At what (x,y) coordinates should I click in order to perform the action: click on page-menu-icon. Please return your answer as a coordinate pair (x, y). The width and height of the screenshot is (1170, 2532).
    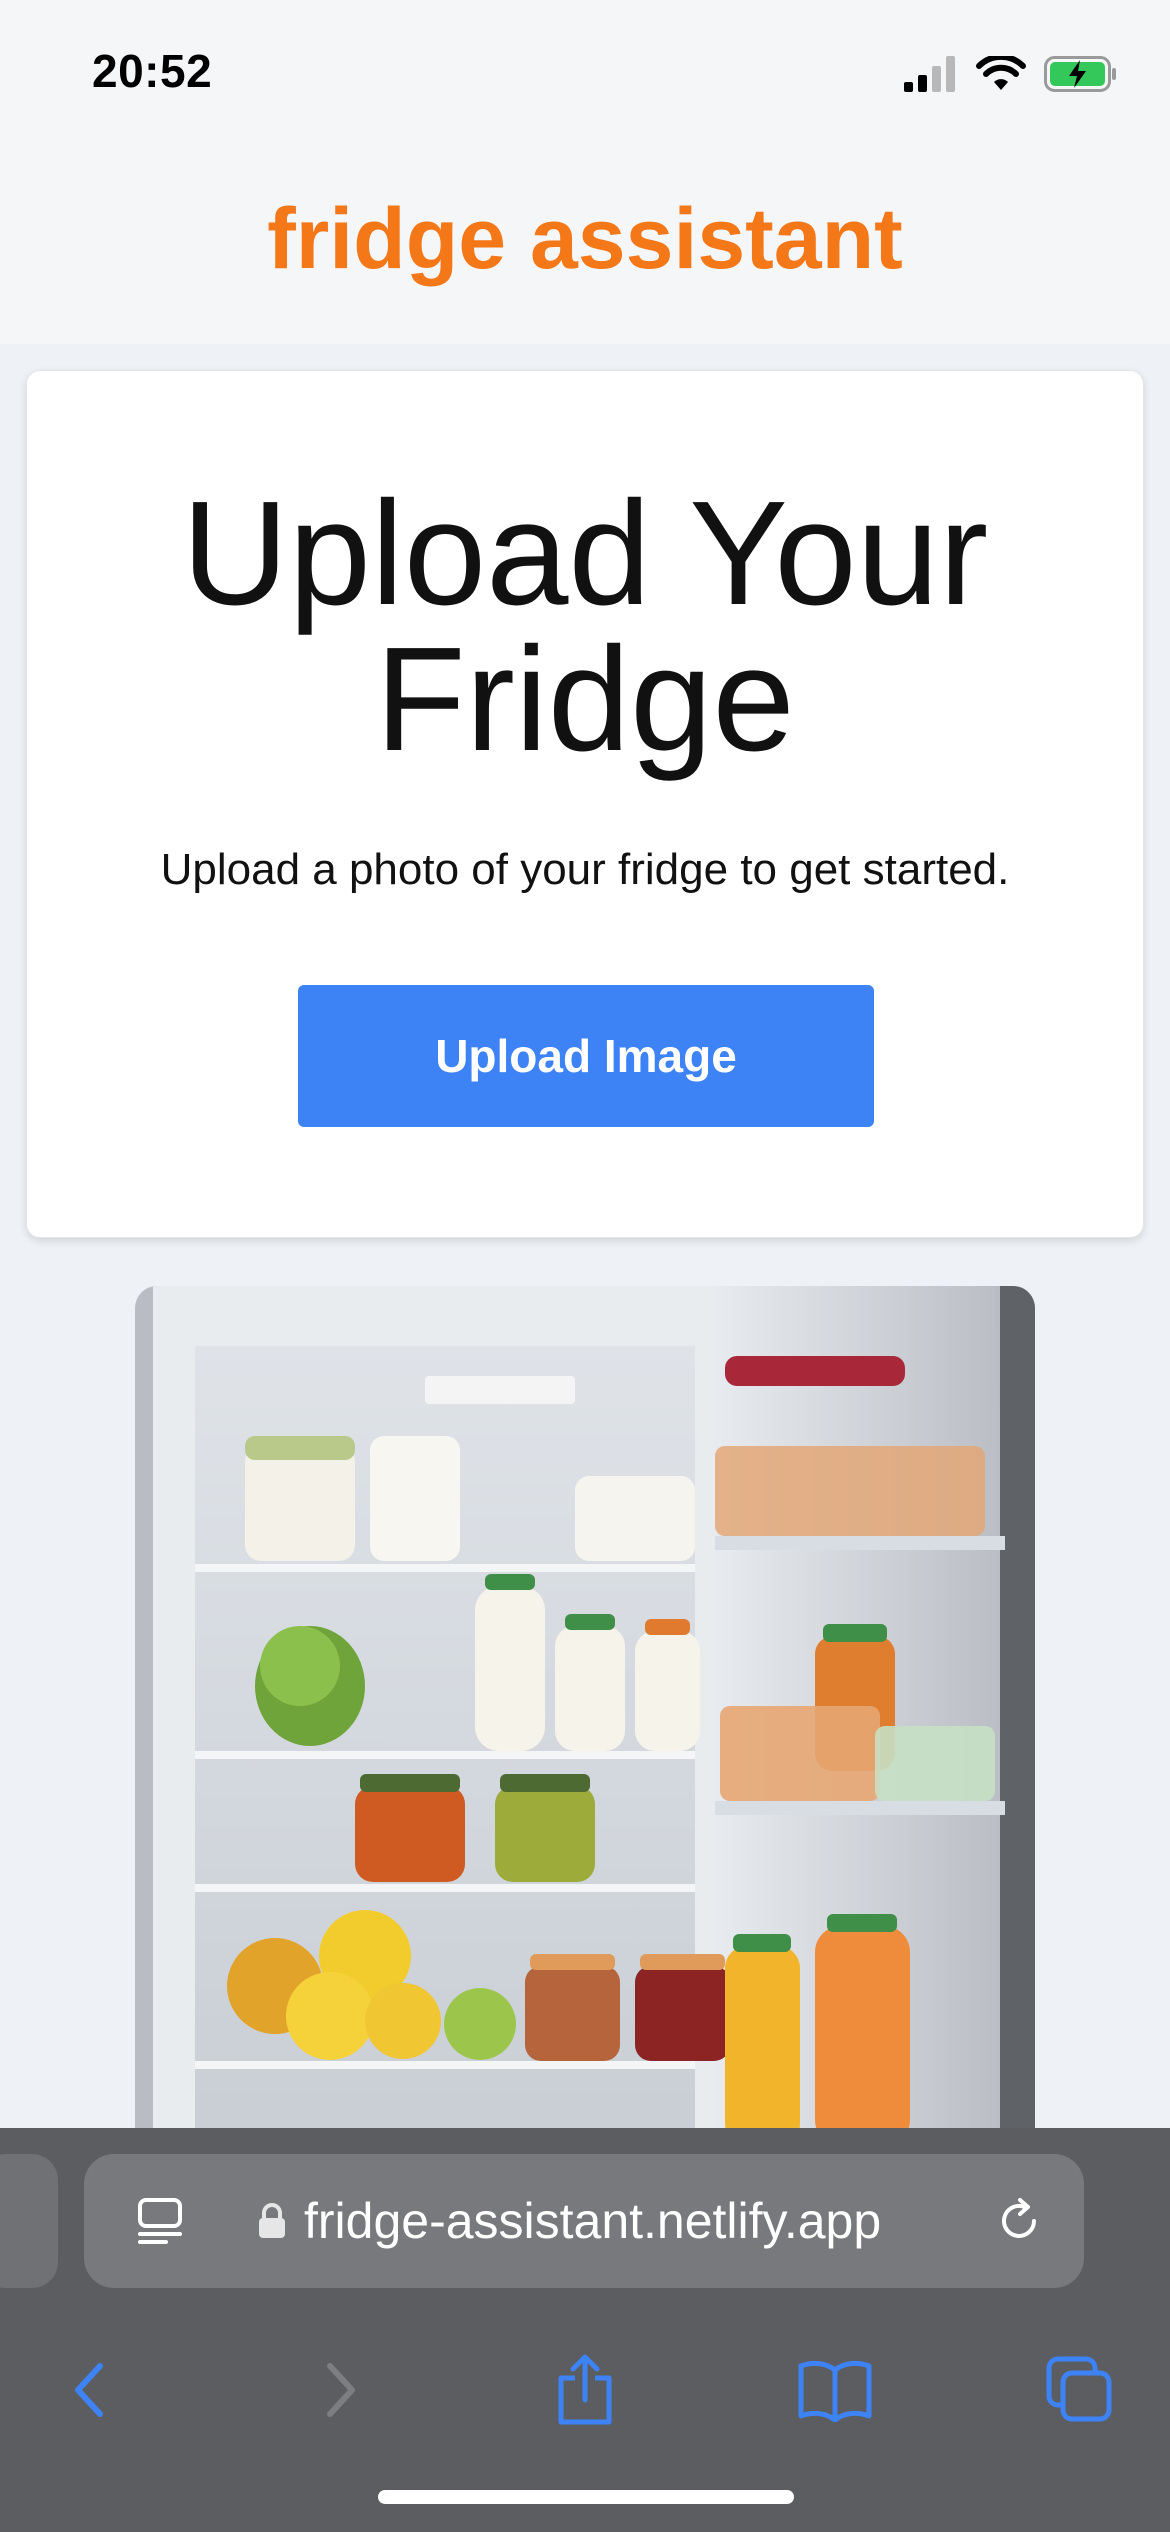
    Looking at the image, I should click on (161, 2221).